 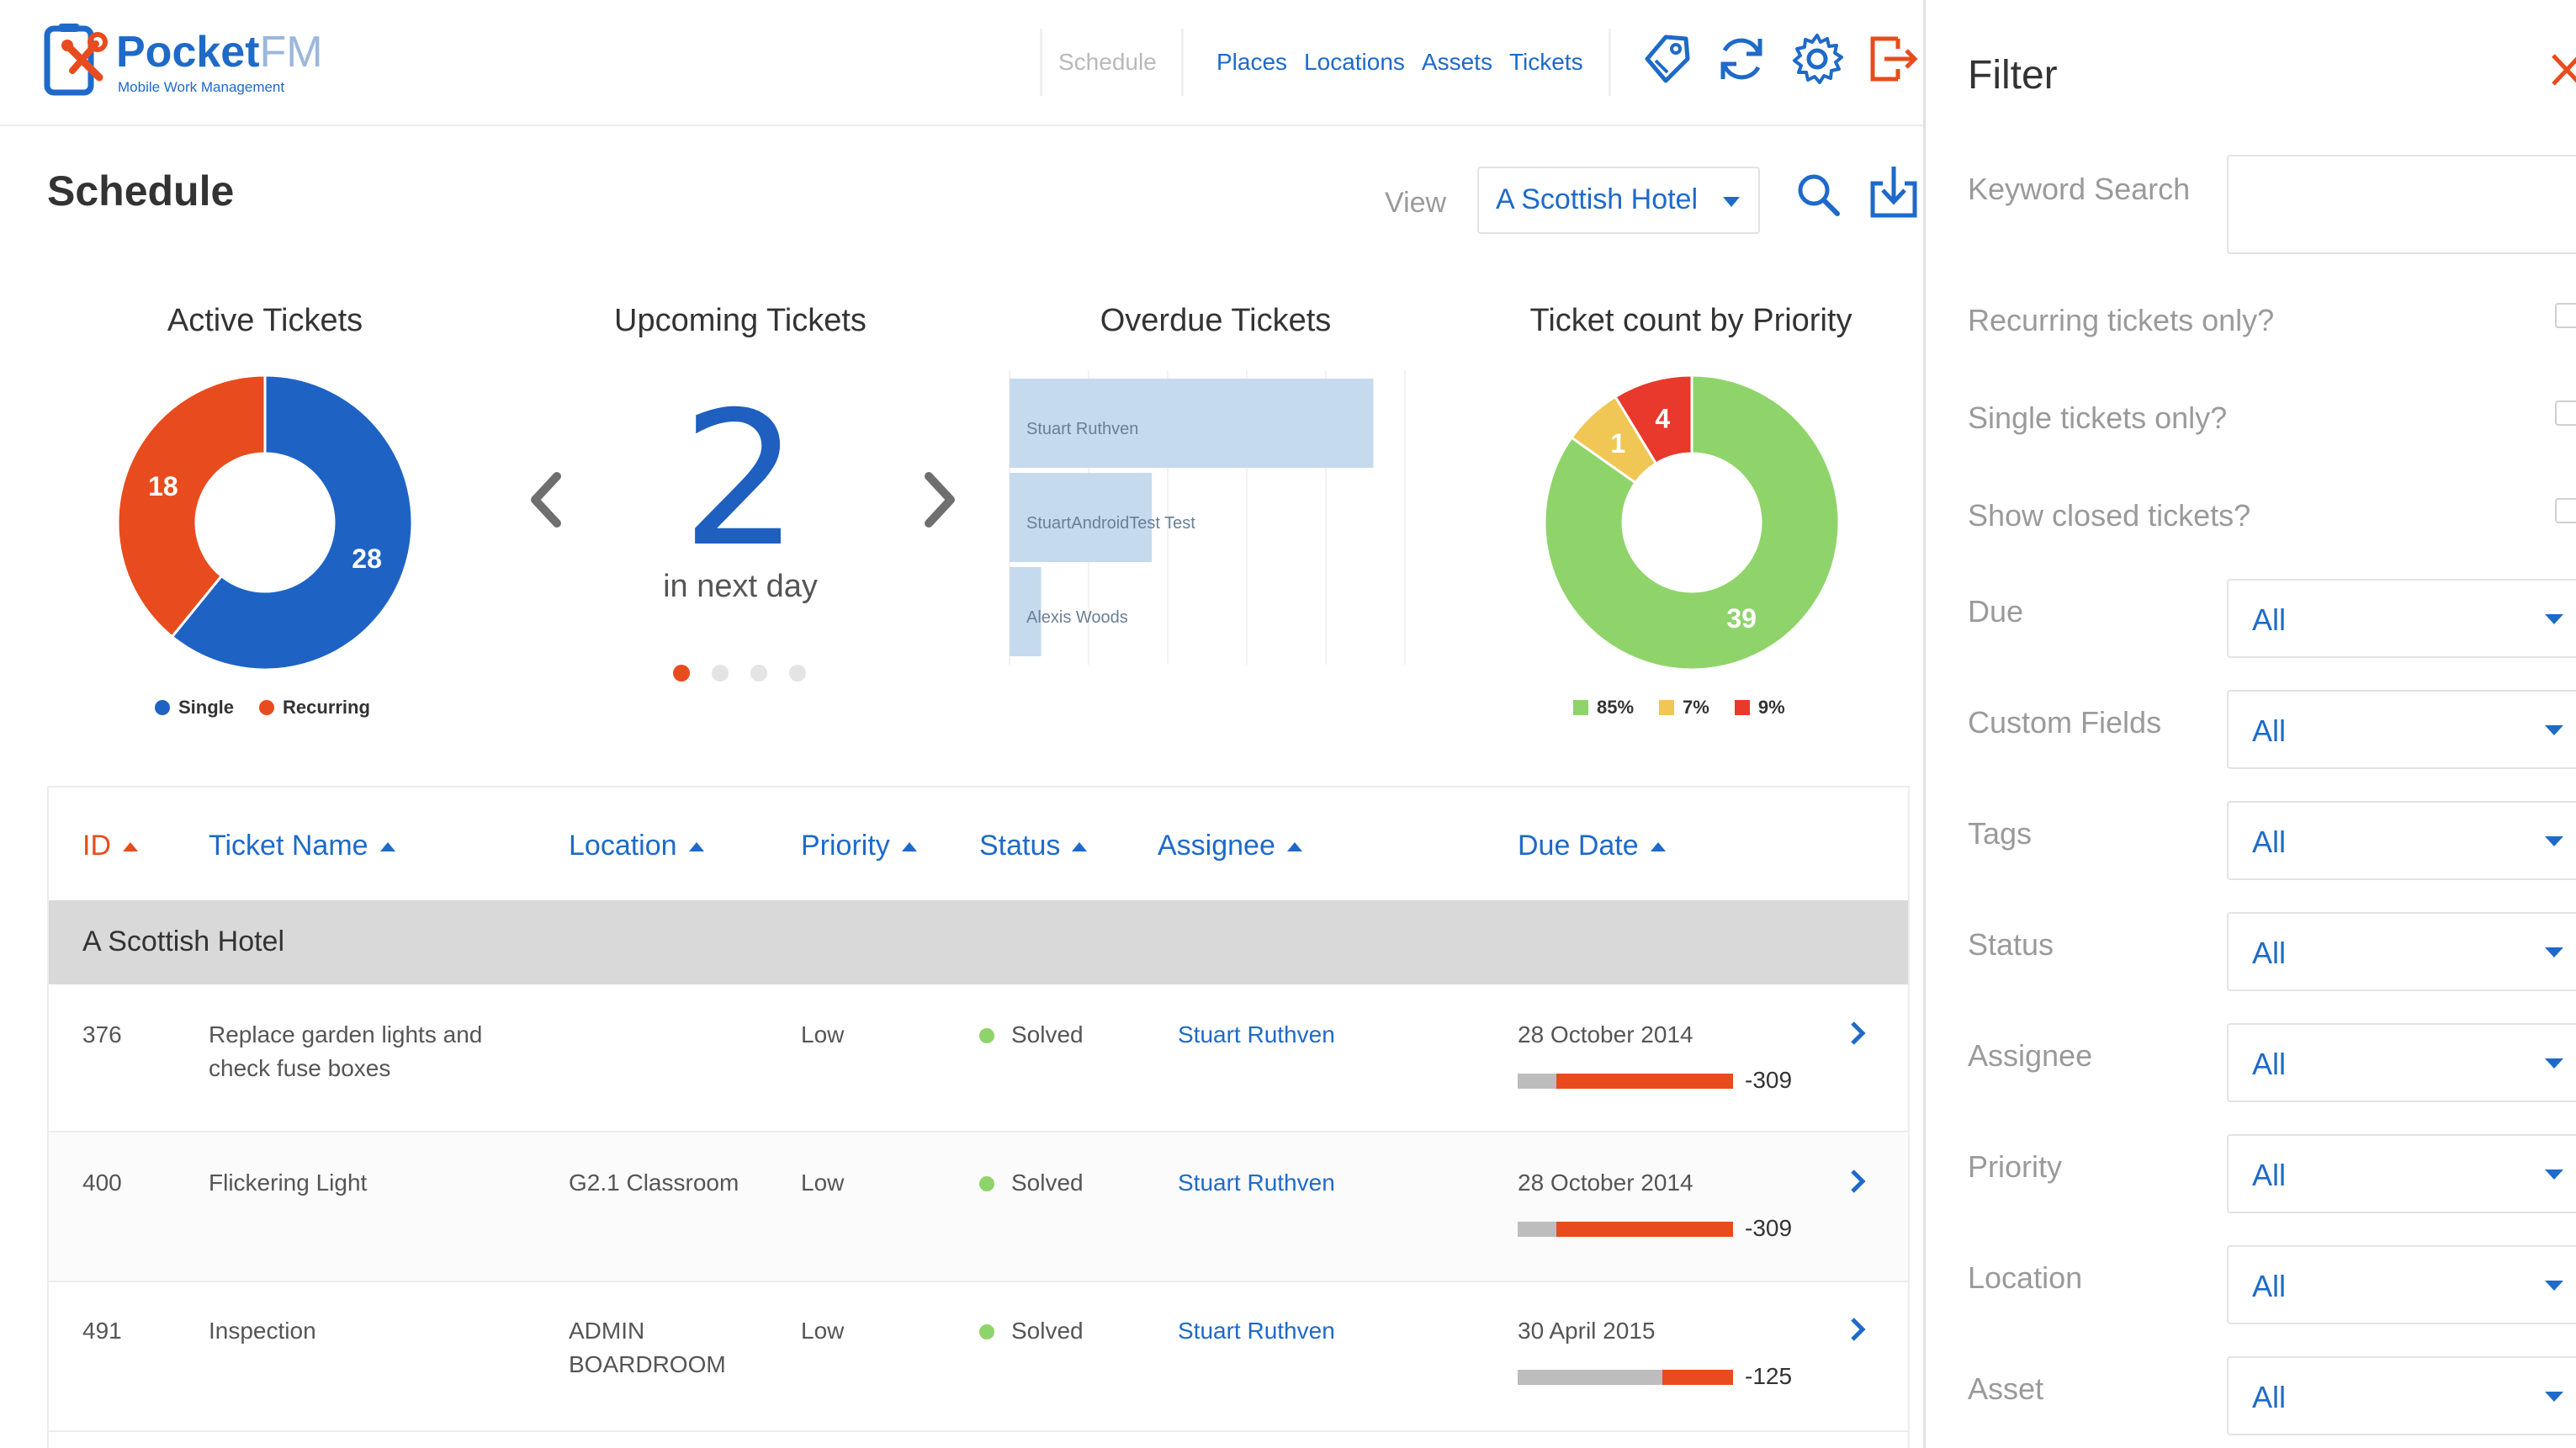 What do you see at coordinates (1597, 199) in the screenshot?
I see `view-select-value: A Scottish Hotel` at bounding box center [1597, 199].